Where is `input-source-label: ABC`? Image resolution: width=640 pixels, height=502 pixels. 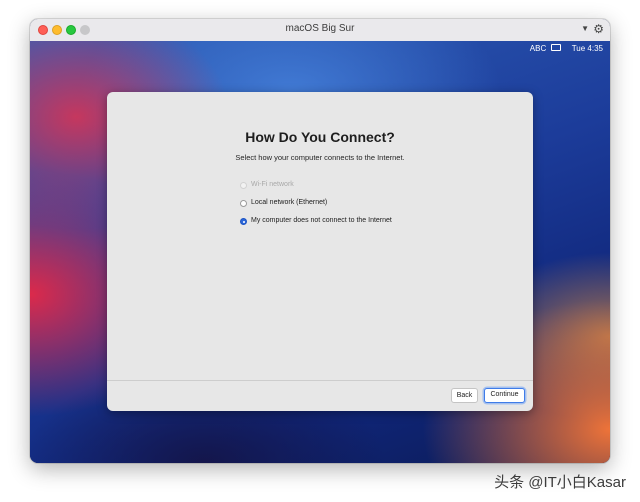
input-source-label: ABC is located at coordinates (538, 48).